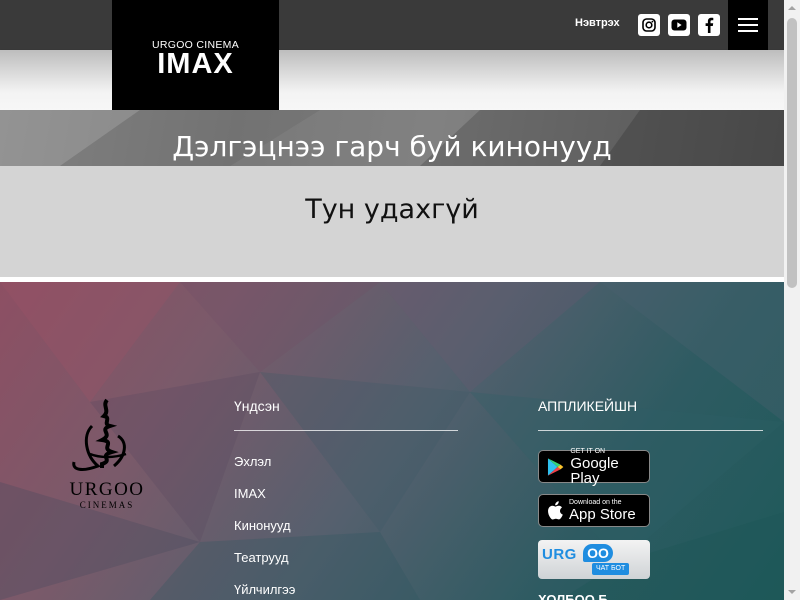  I want to click on apple-icon, so click(555, 510).